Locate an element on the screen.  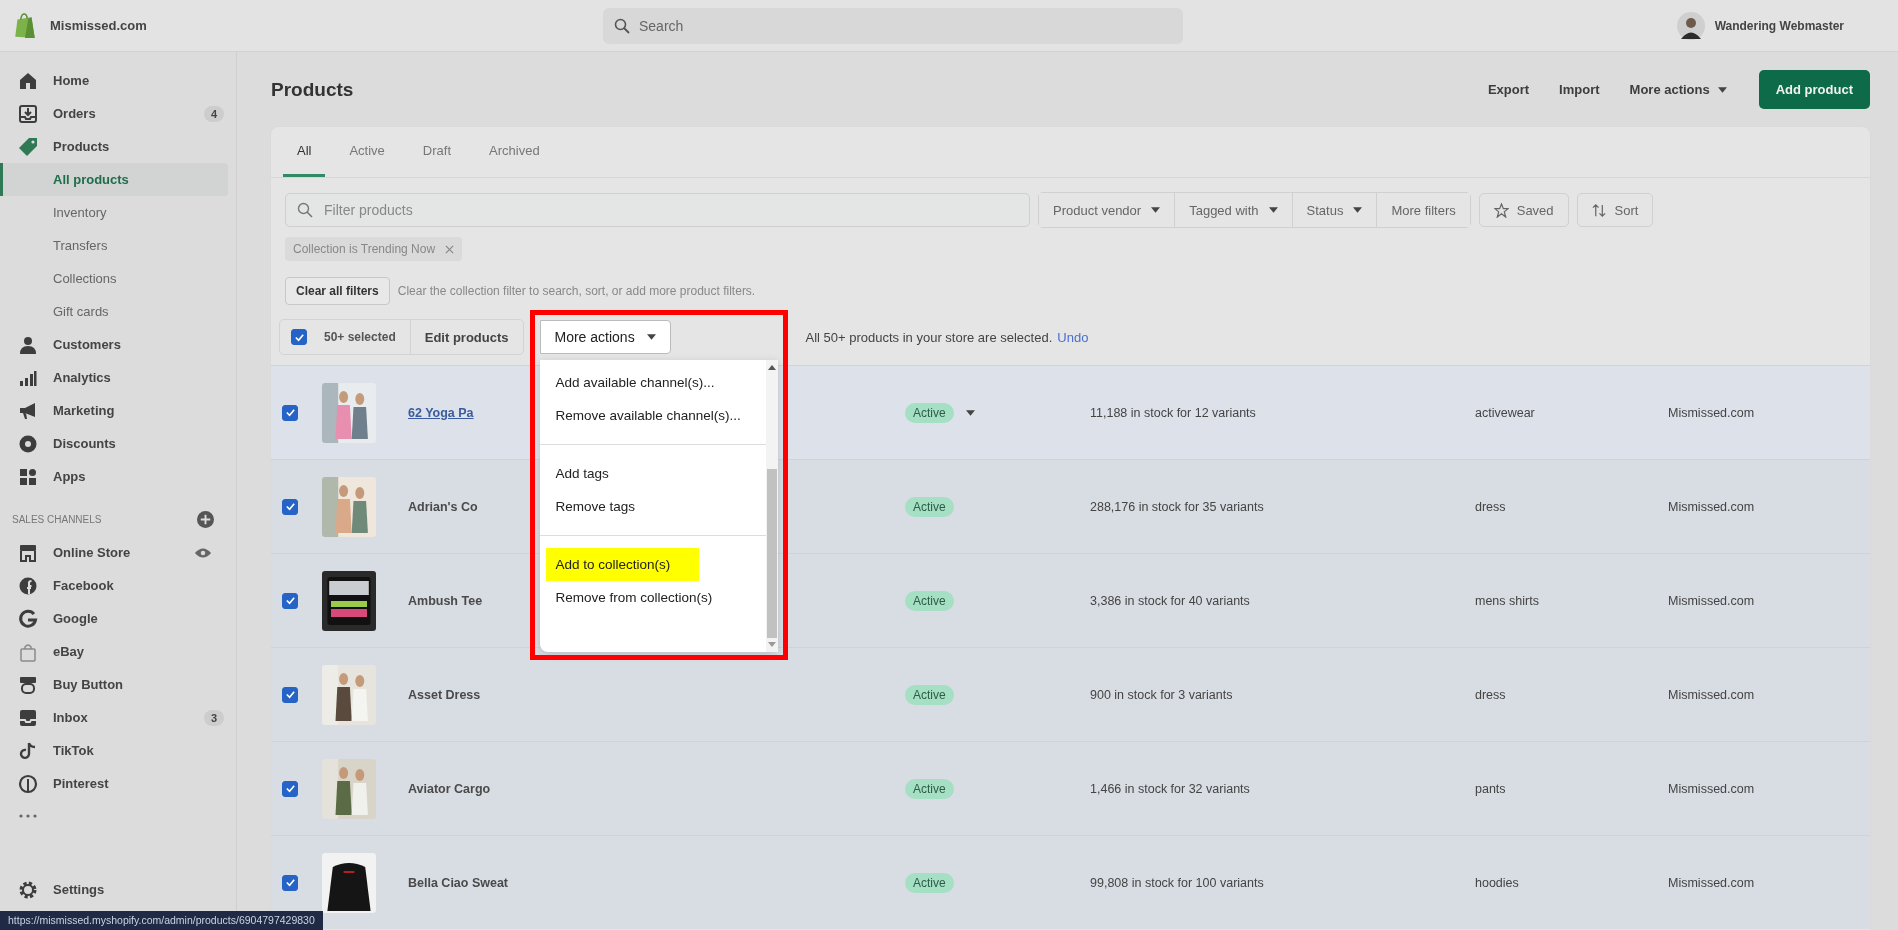
count-badge: 3 is located at coordinates (213, 717).